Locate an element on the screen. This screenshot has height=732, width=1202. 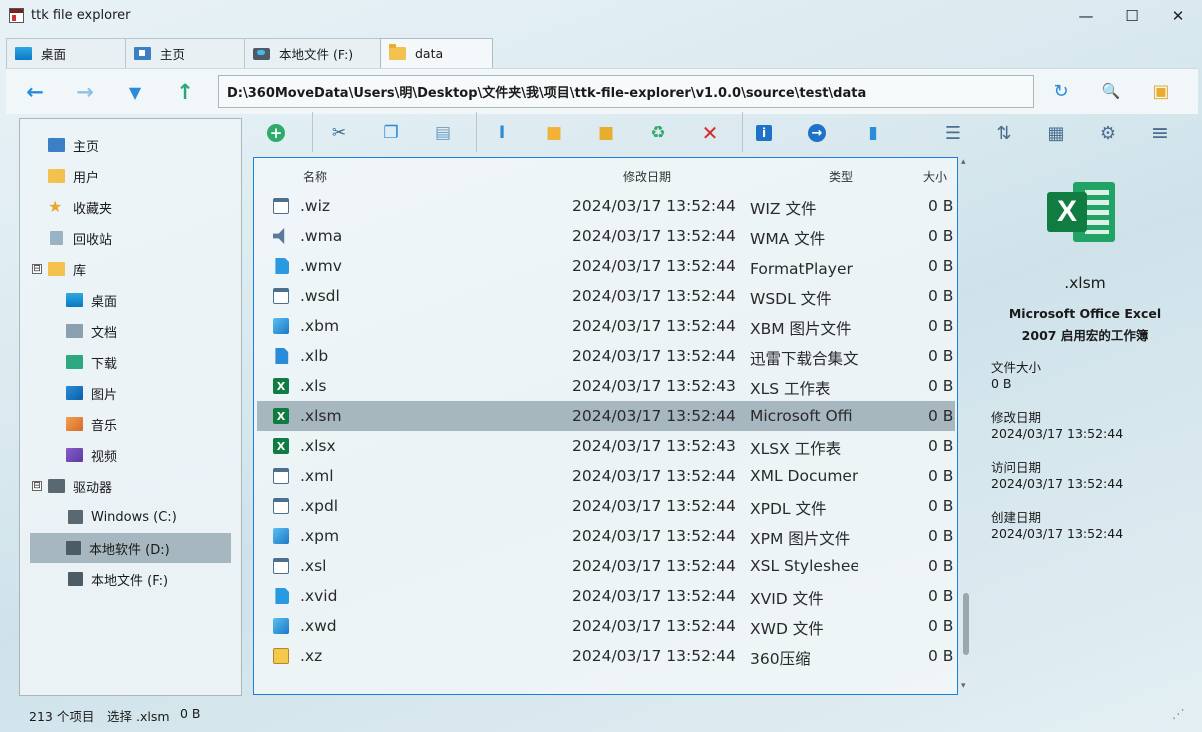
sidebar-item-drive-d: 本地软件 (D:) is located at coordinates (130, 548).